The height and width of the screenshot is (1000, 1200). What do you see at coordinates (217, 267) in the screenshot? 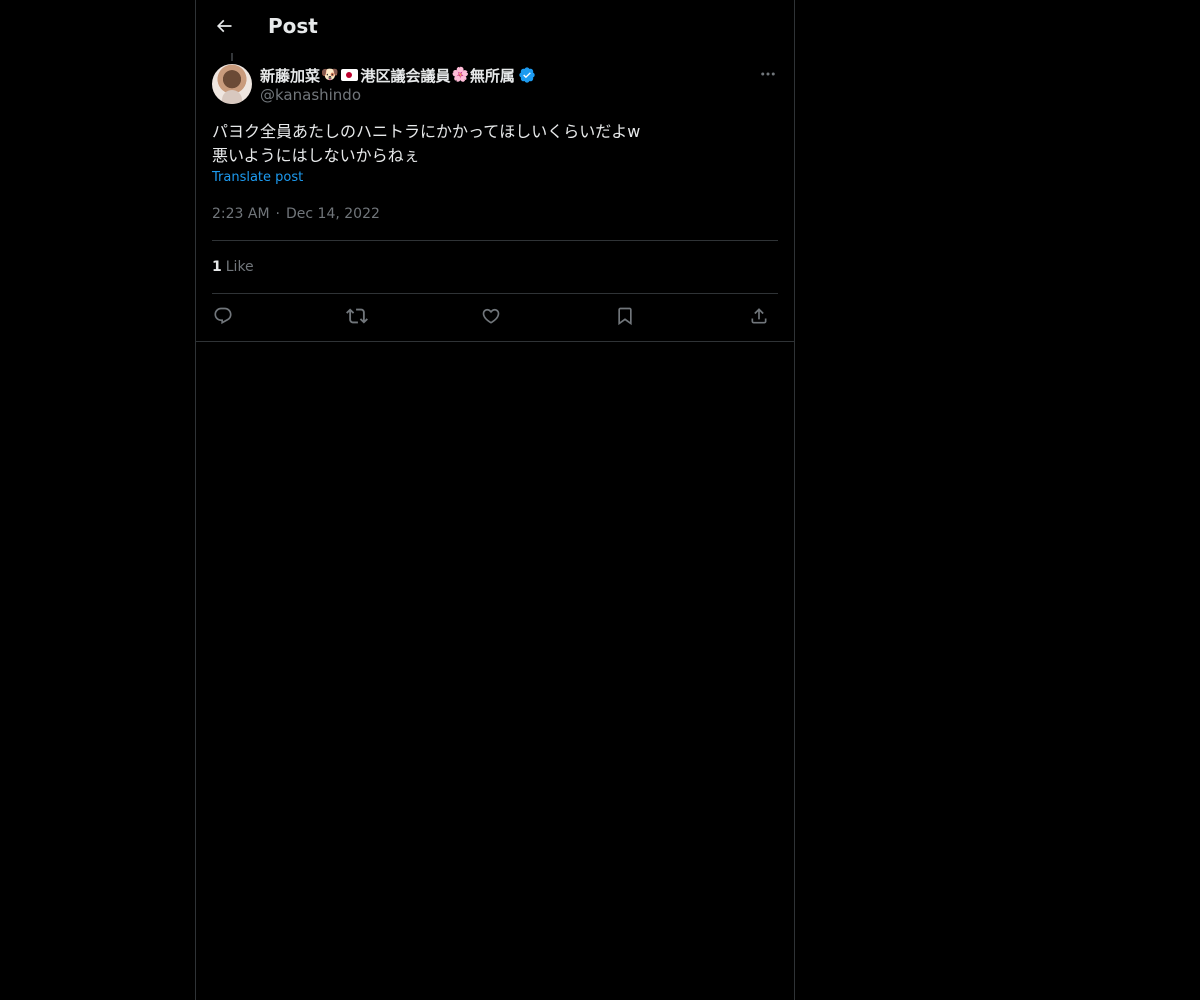
I see `likes-count-value: 1` at bounding box center [217, 267].